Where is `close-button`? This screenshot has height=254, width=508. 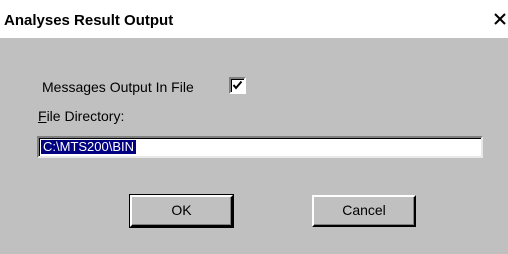 close-button is located at coordinates (500, 20).